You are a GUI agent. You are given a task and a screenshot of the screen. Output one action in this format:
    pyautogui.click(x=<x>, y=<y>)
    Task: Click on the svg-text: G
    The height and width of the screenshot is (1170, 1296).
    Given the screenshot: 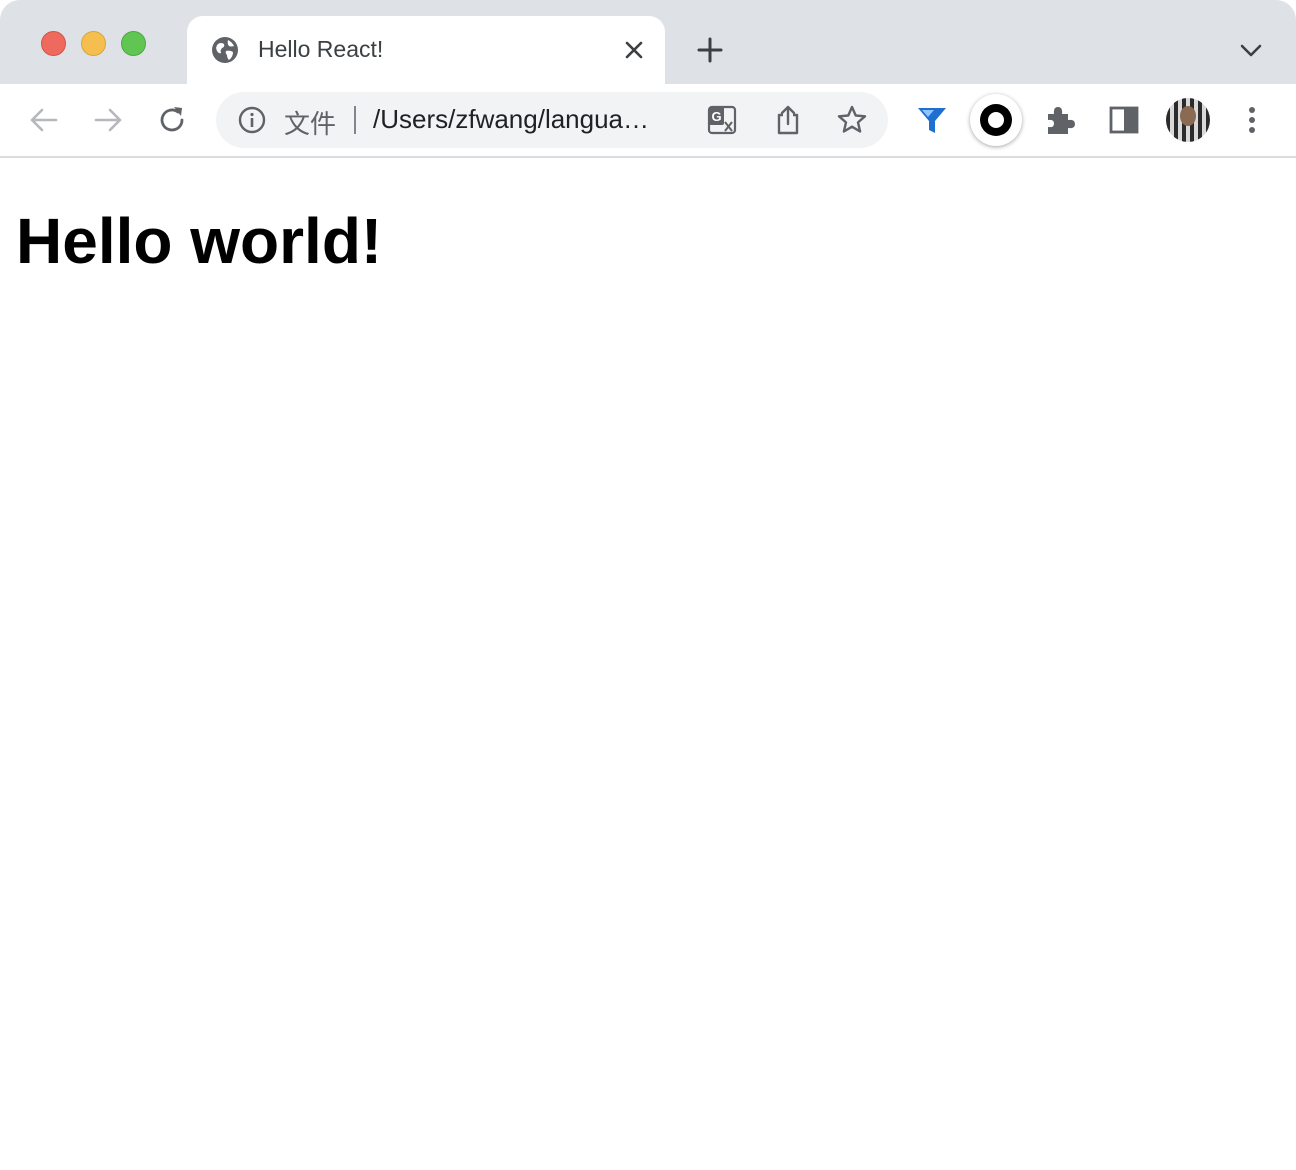 What is the action you would take?
    pyautogui.click(x=716, y=116)
    